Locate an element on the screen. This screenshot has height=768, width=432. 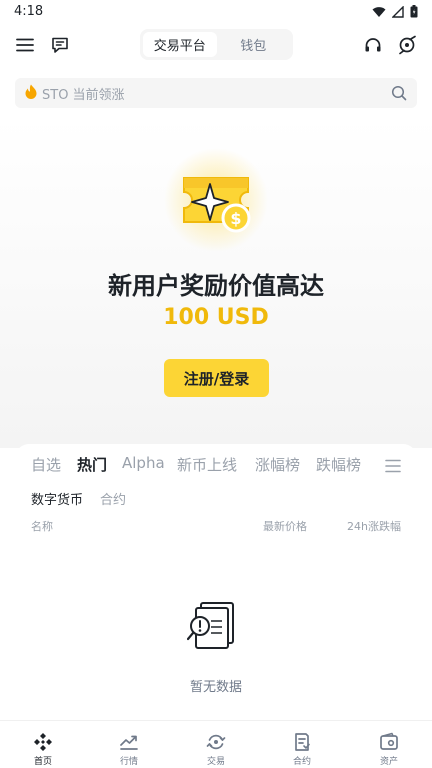
nav-label-home: 首页 is located at coordinates (42, 762).